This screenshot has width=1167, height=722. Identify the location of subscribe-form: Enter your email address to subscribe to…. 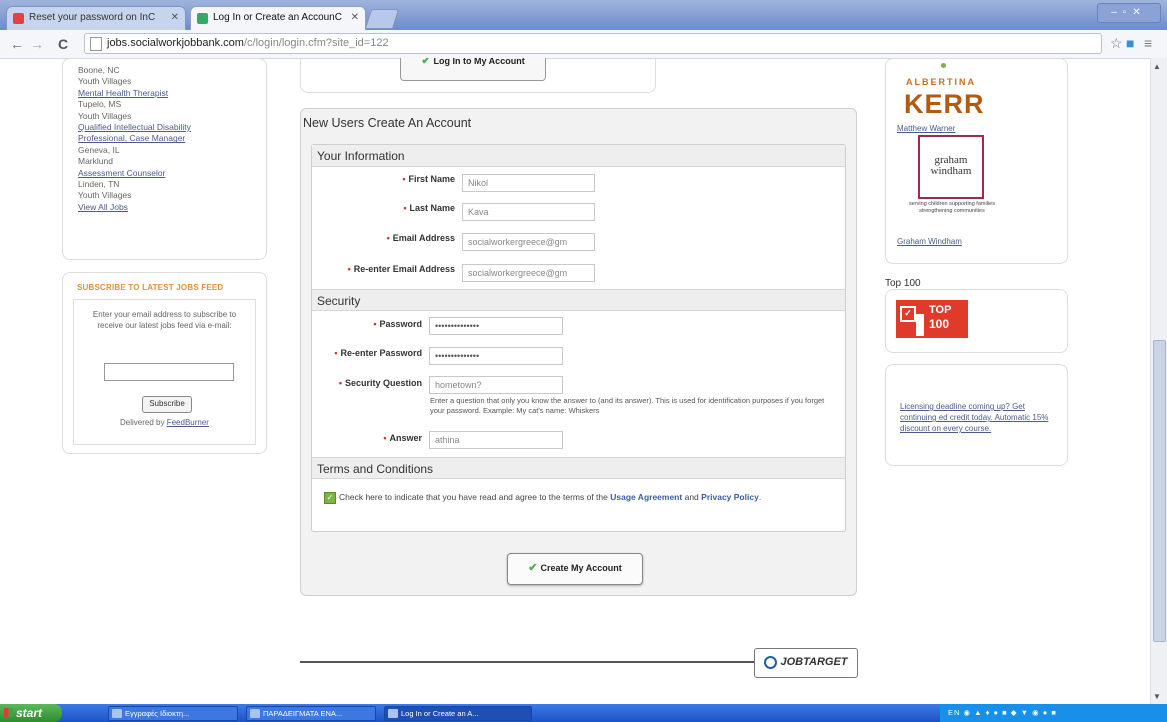
(164, 372).